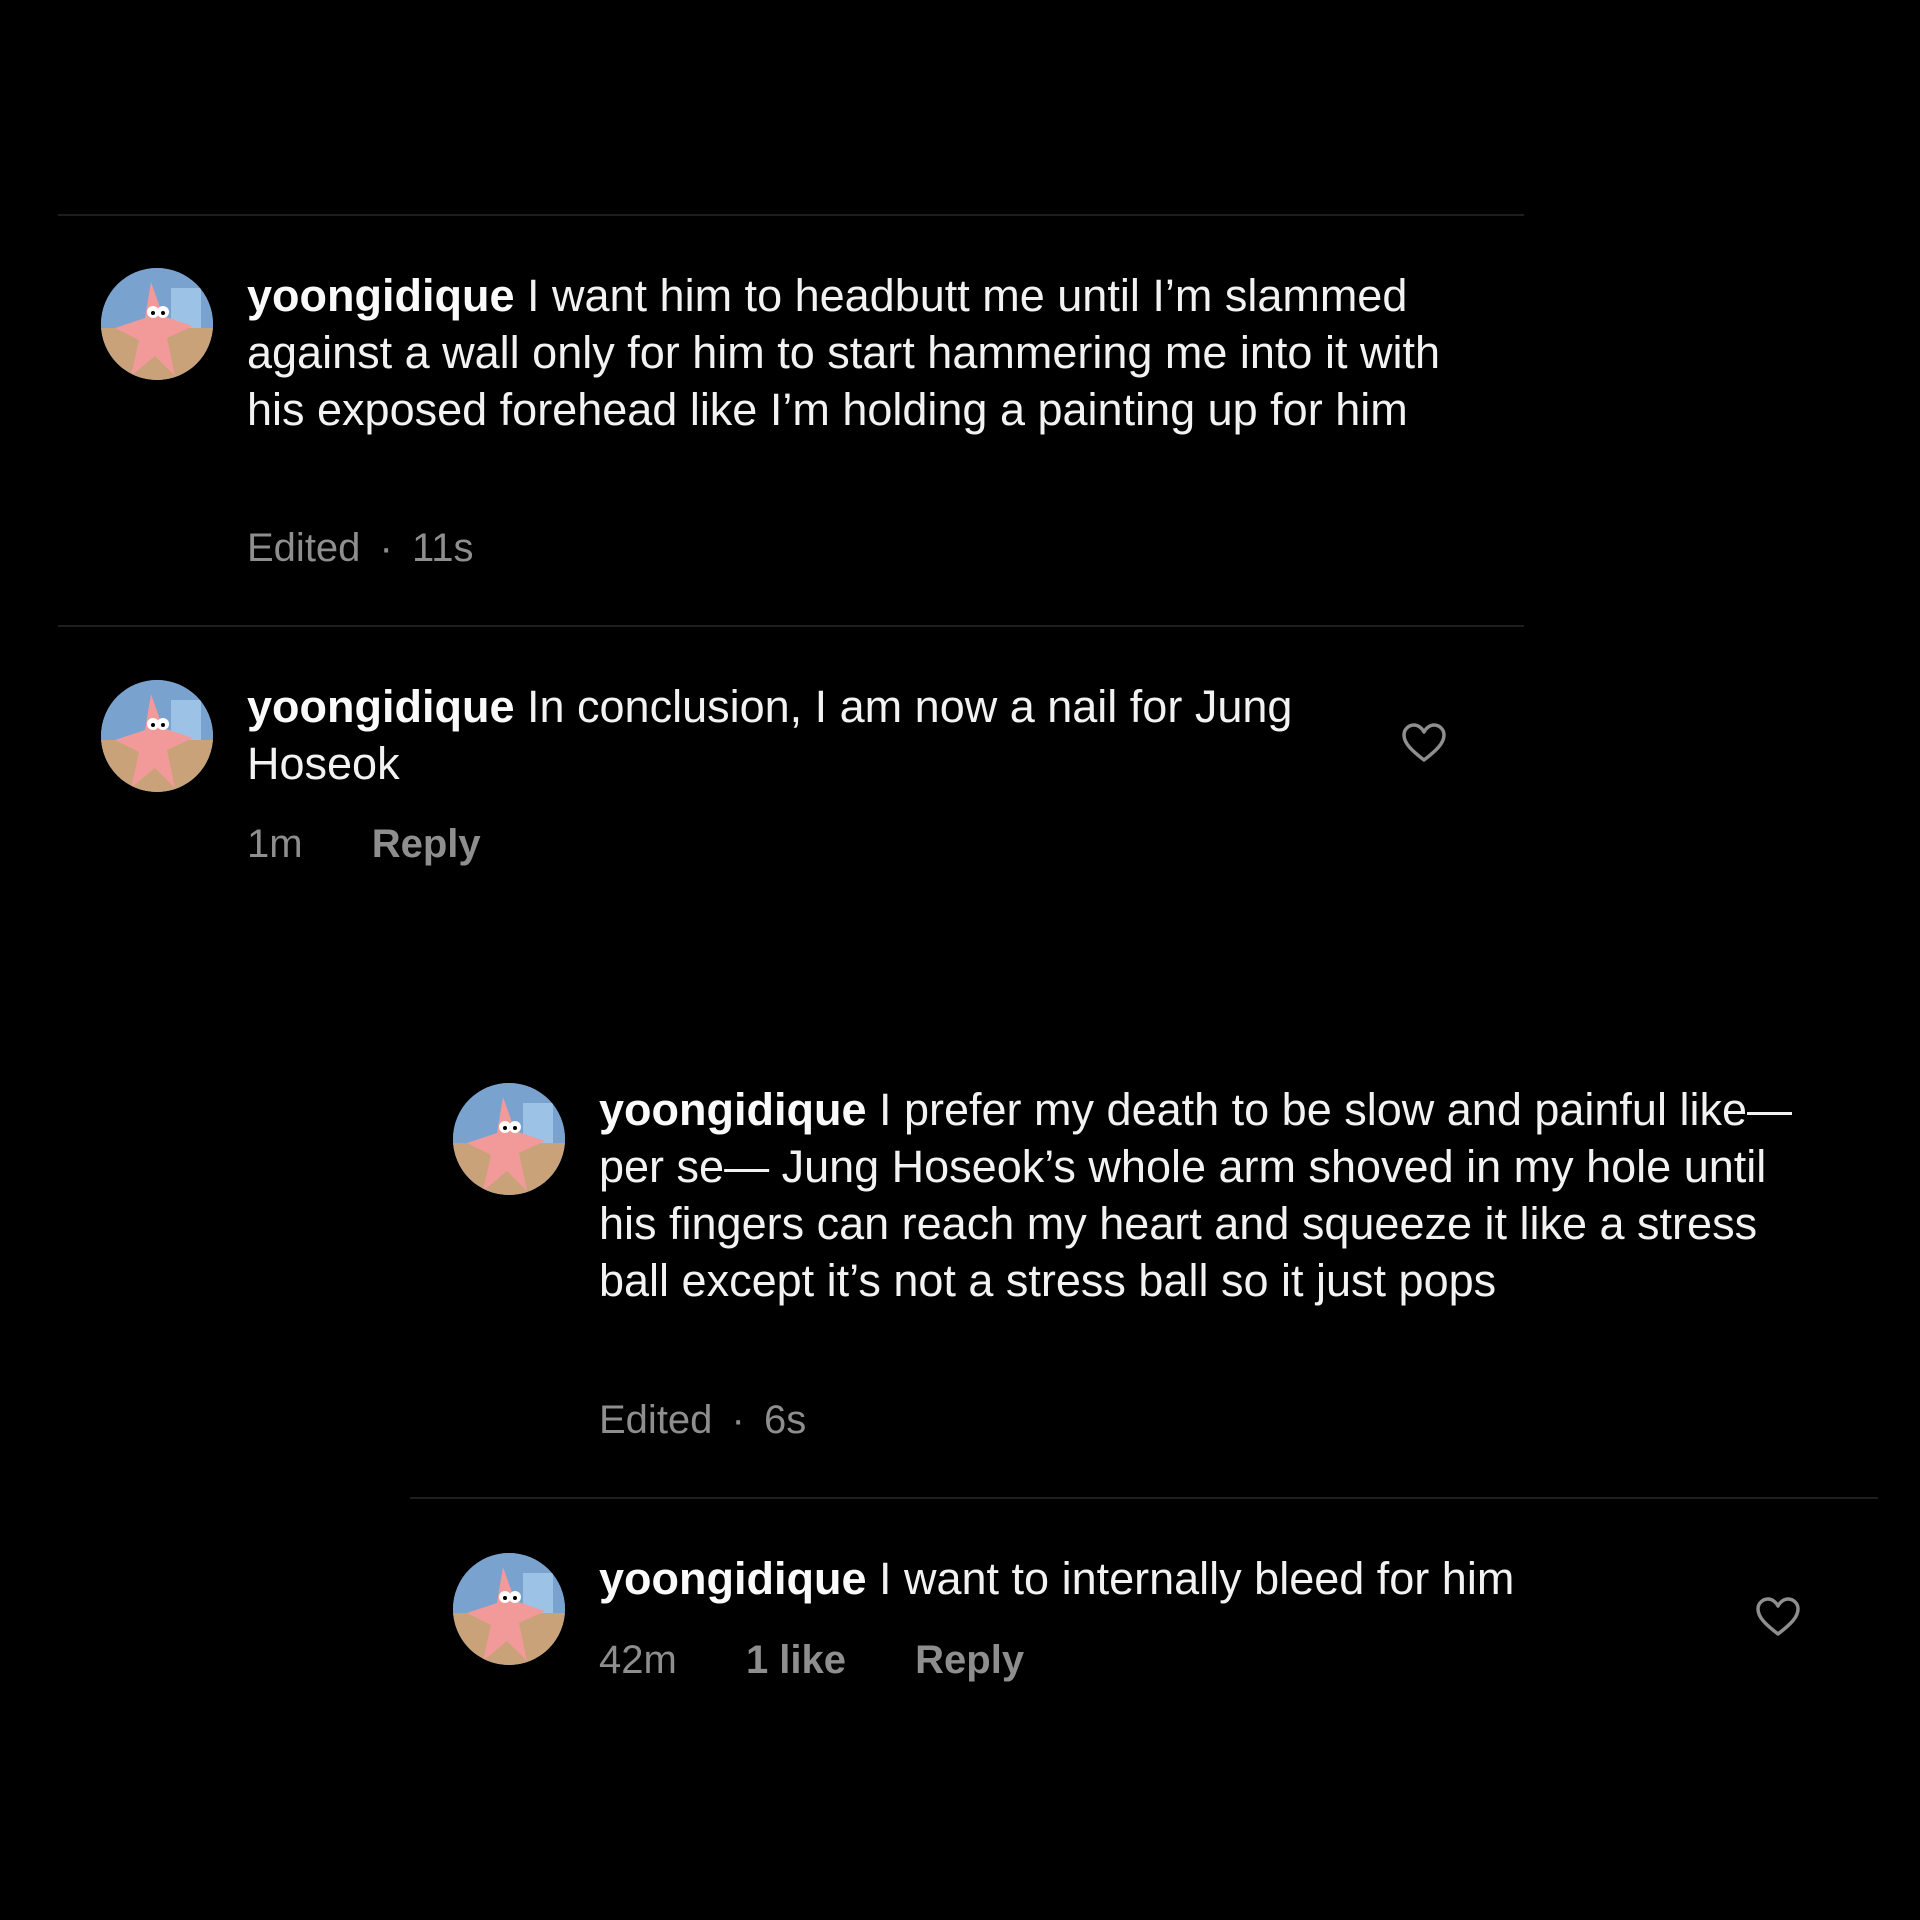  I want to click on comment-meta: 1m Reply, so click(364, 844).